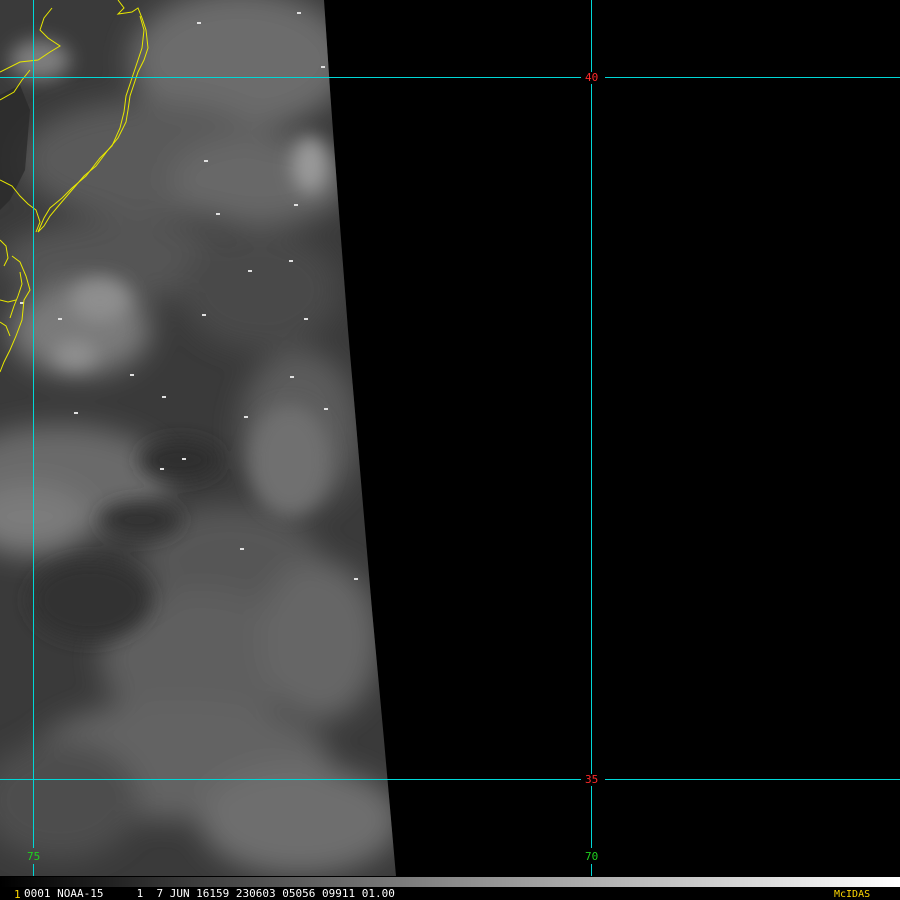 This screenshot has height=900, width=900. I want to click on longitude-label-70: 70, so click(591, 856).